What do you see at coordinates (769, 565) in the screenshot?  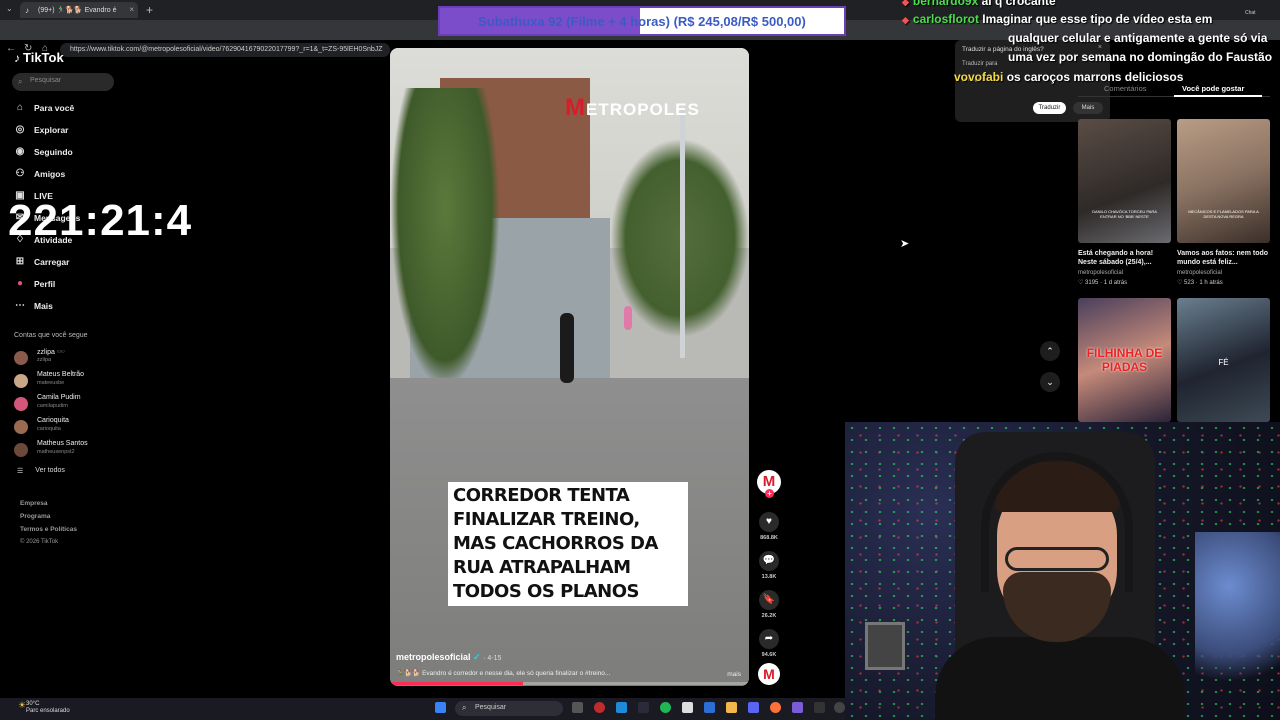 I see `comment-button: 💬 13.8K` at bounding box center [769, 565].